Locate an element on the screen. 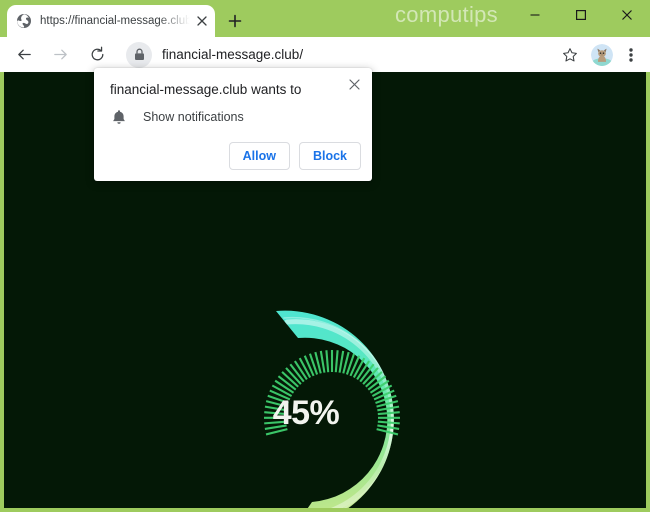 Image resolution: width=650 pixels, height=512 pixels. browser-toolbar: financial-message.club/ is located at coordinates (325, 54).